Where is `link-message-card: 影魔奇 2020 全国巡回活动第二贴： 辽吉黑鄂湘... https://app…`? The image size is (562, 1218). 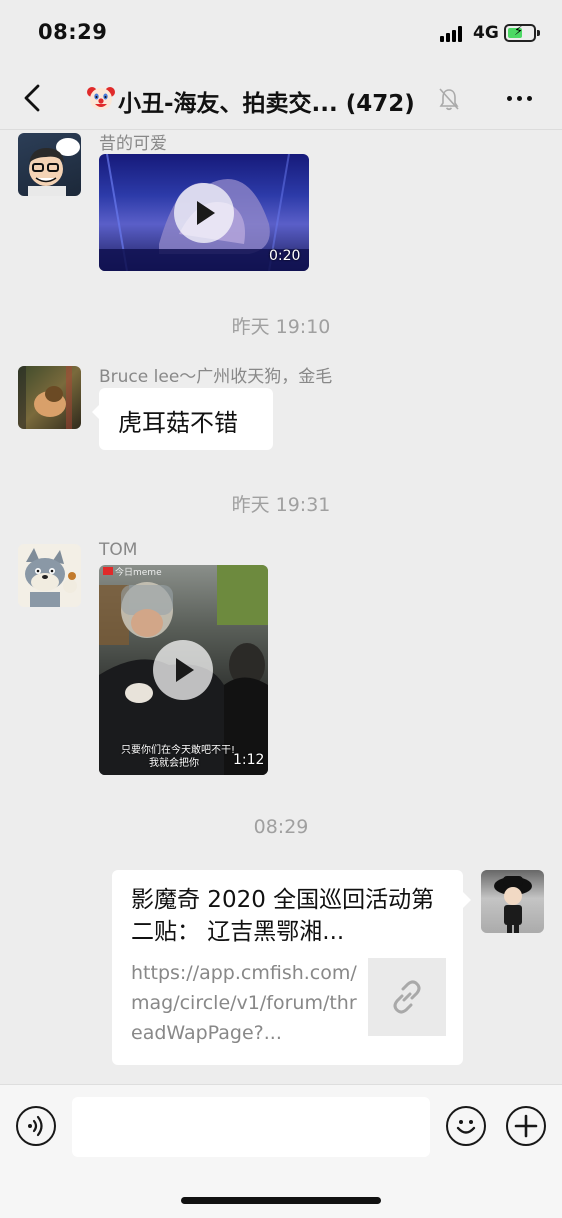 link-message-card: 影魔奇 2020 全国巡回活动第二贴： 辽吉黑鄂湘... https://app… is located at coordinates (291, 967).